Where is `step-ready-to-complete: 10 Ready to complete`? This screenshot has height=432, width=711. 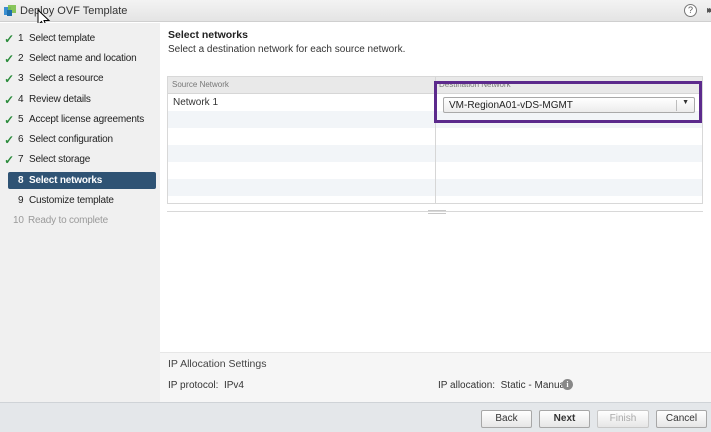 step-ready-to-complete: 10 Ready to complete is located at coordinates (80, 220).